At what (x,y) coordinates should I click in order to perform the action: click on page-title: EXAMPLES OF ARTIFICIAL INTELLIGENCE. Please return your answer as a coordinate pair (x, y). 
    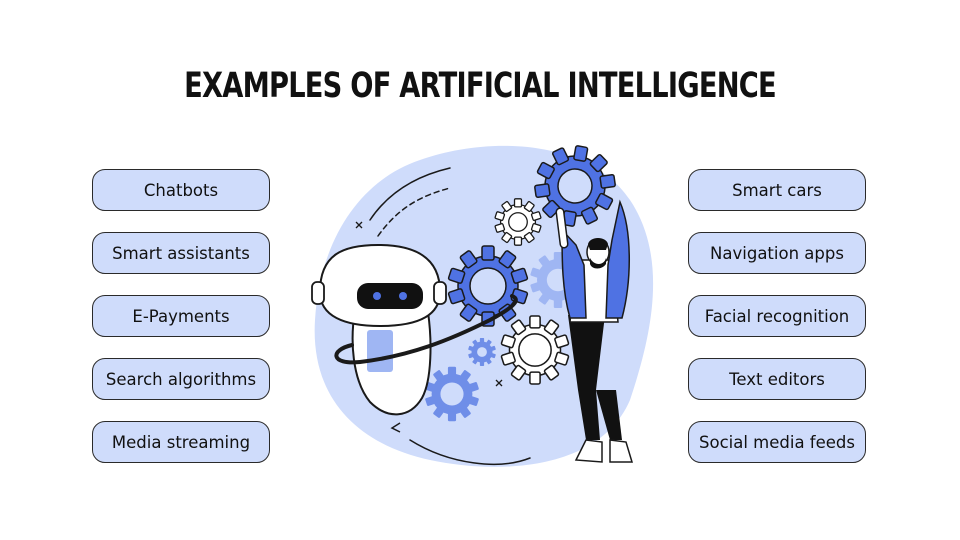
    Looking at the image, I should click on (480, 86).